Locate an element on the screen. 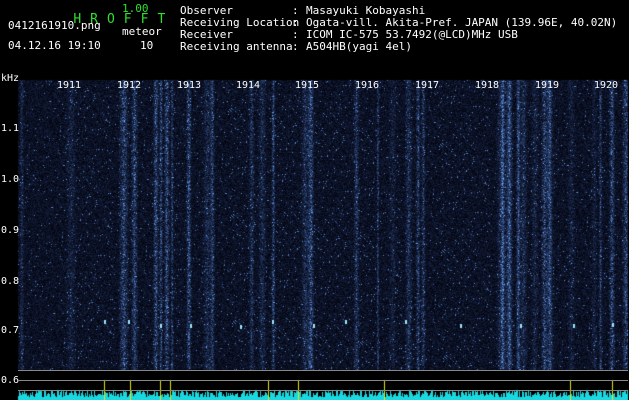 This screenshot has width=629, height=400. file-name: 0412161910.png is located at coordinates (54, 25).